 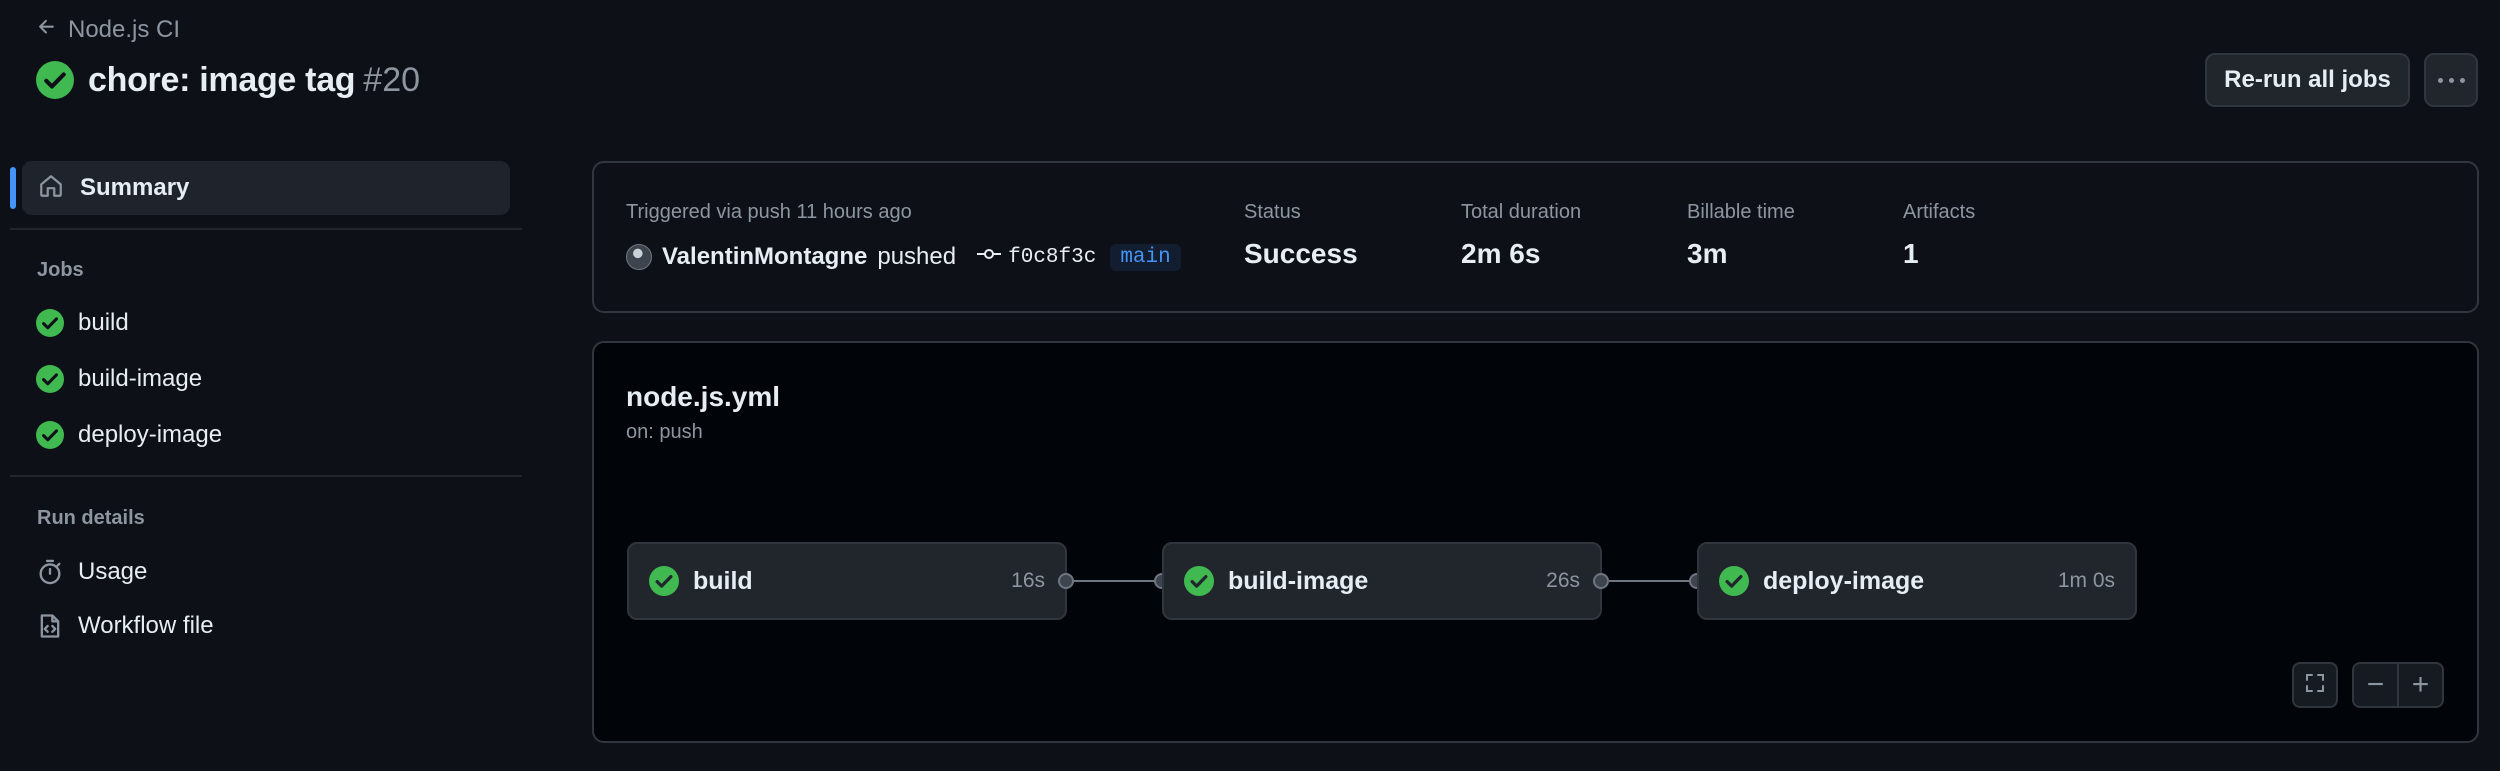 I want to click on actor-link: ValentinMontagne, so click(x=764, y=257).